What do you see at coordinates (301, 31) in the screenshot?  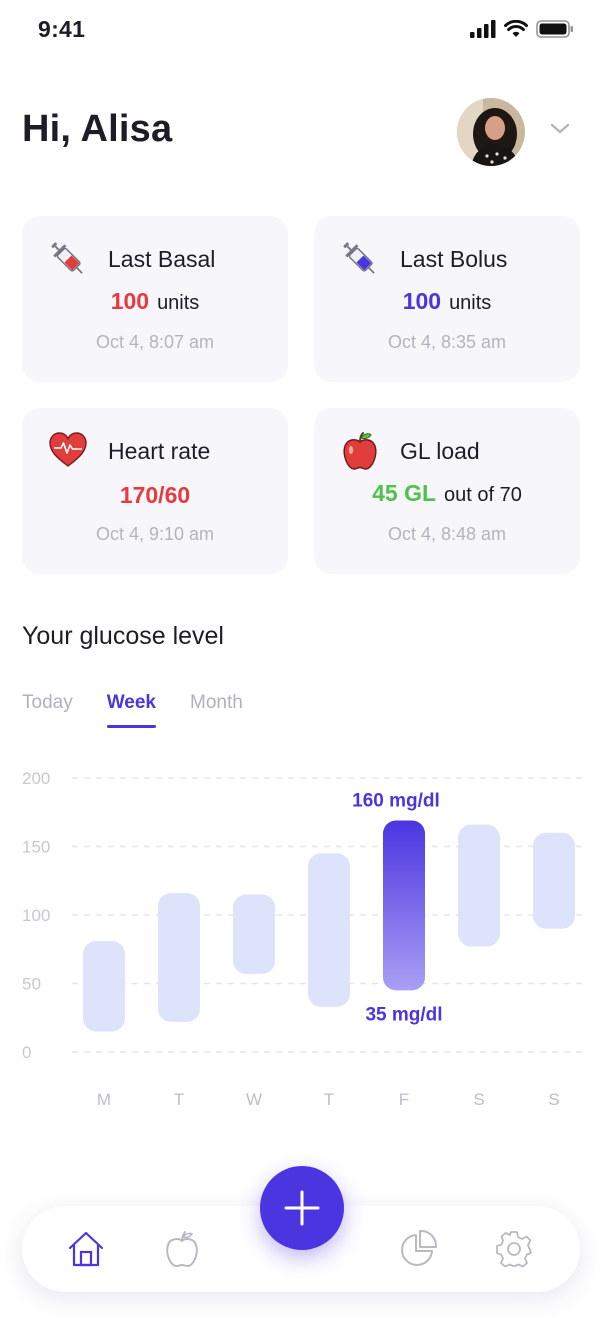 I see `status-bar: 9:41` at bounding box center [301, 31].